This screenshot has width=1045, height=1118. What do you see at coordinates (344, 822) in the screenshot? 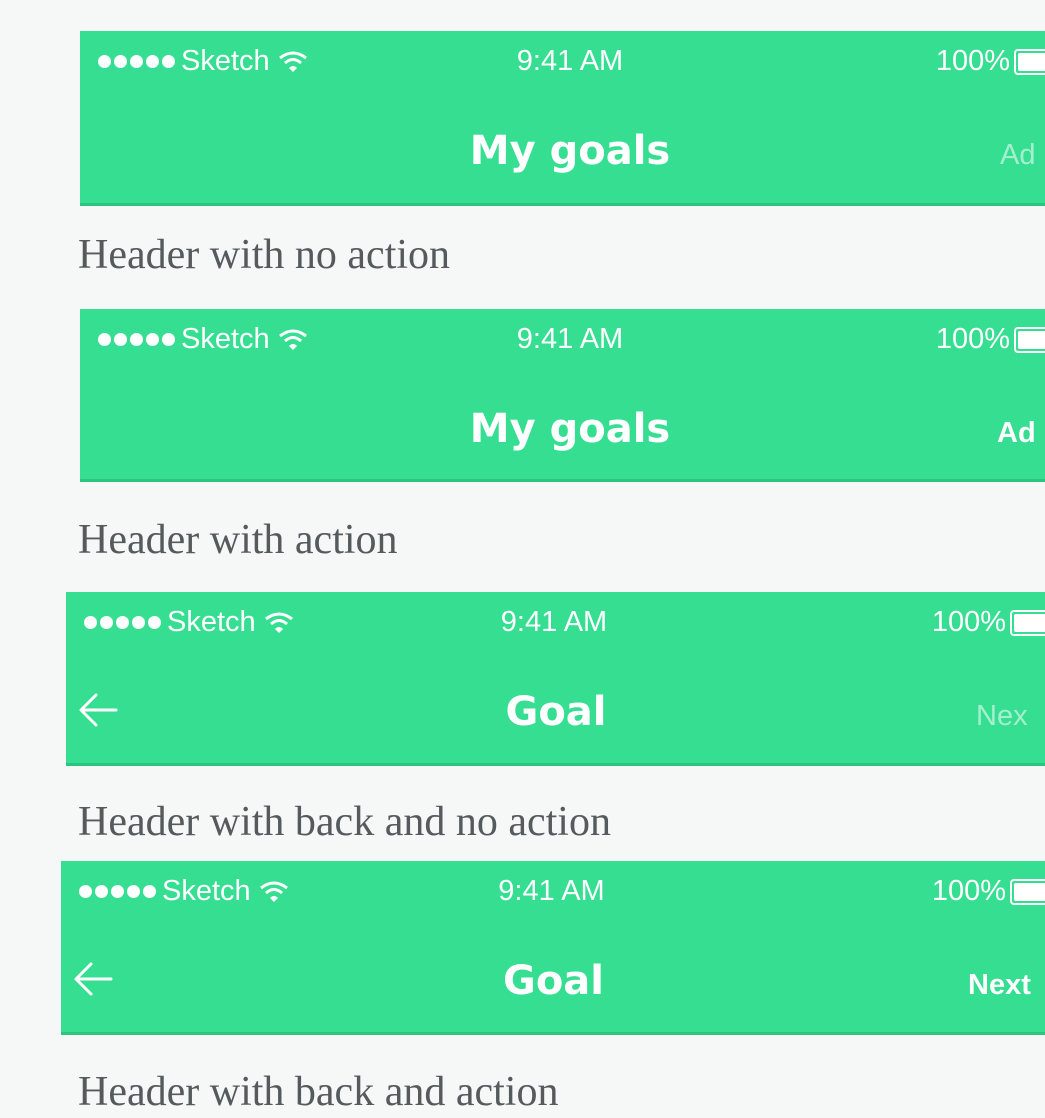
I see `caption: Header with back and no action` at bounding box center [344, 822].